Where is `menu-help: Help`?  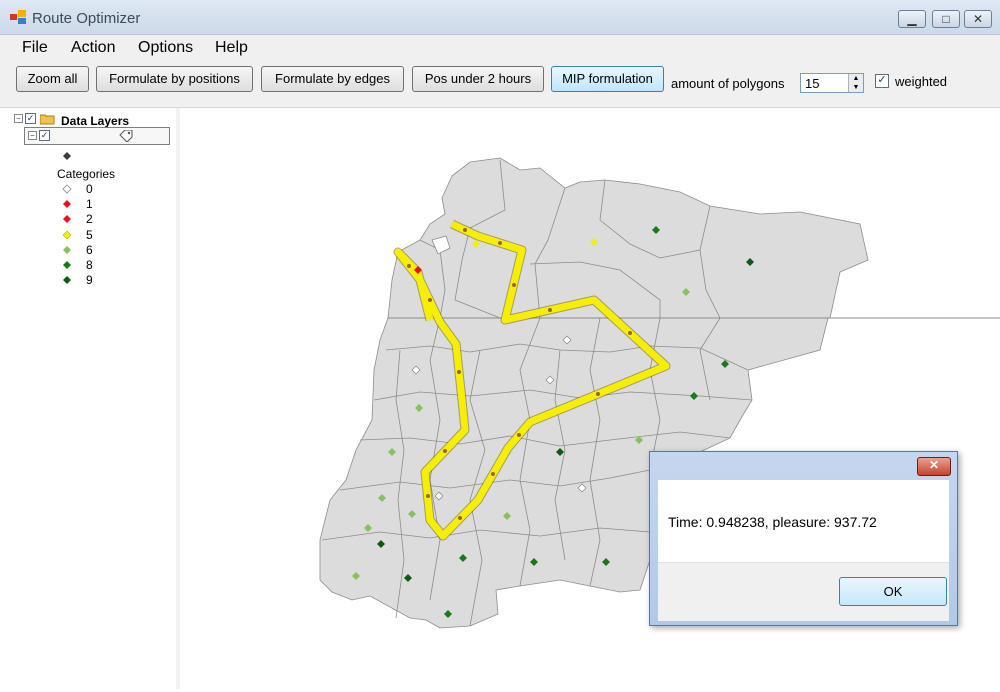
menu-help: Help is located at coordinates (231, 48).